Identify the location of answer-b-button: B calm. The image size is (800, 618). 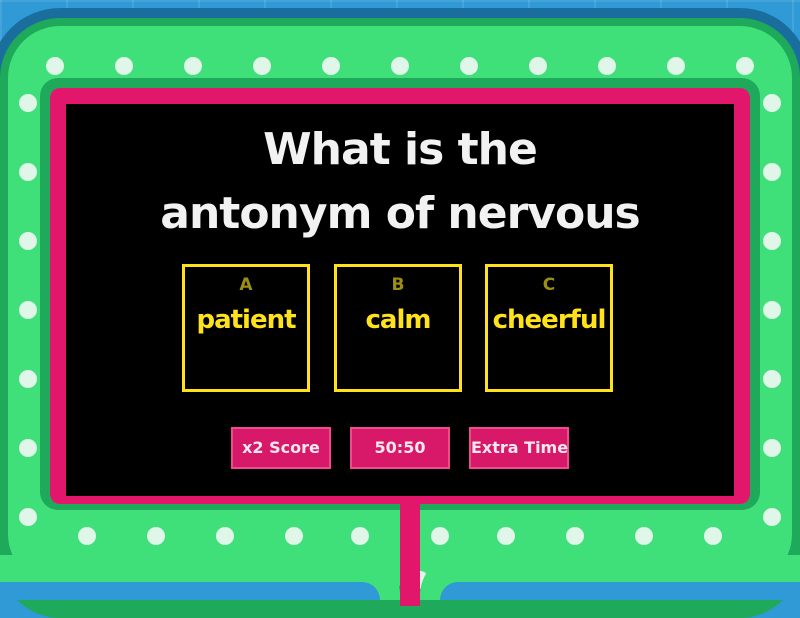
(398, 328).